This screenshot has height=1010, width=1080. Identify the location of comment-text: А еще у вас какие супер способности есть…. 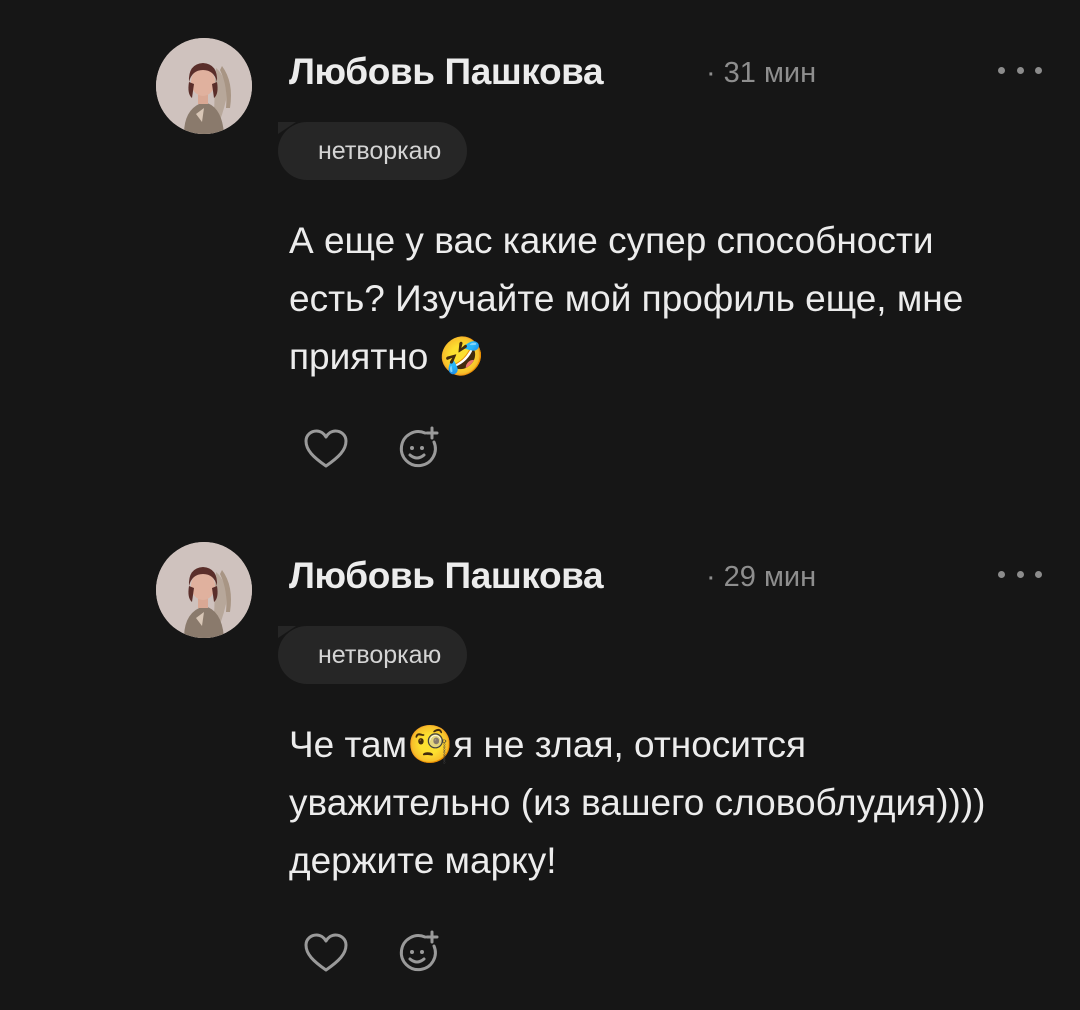
(626, 298).